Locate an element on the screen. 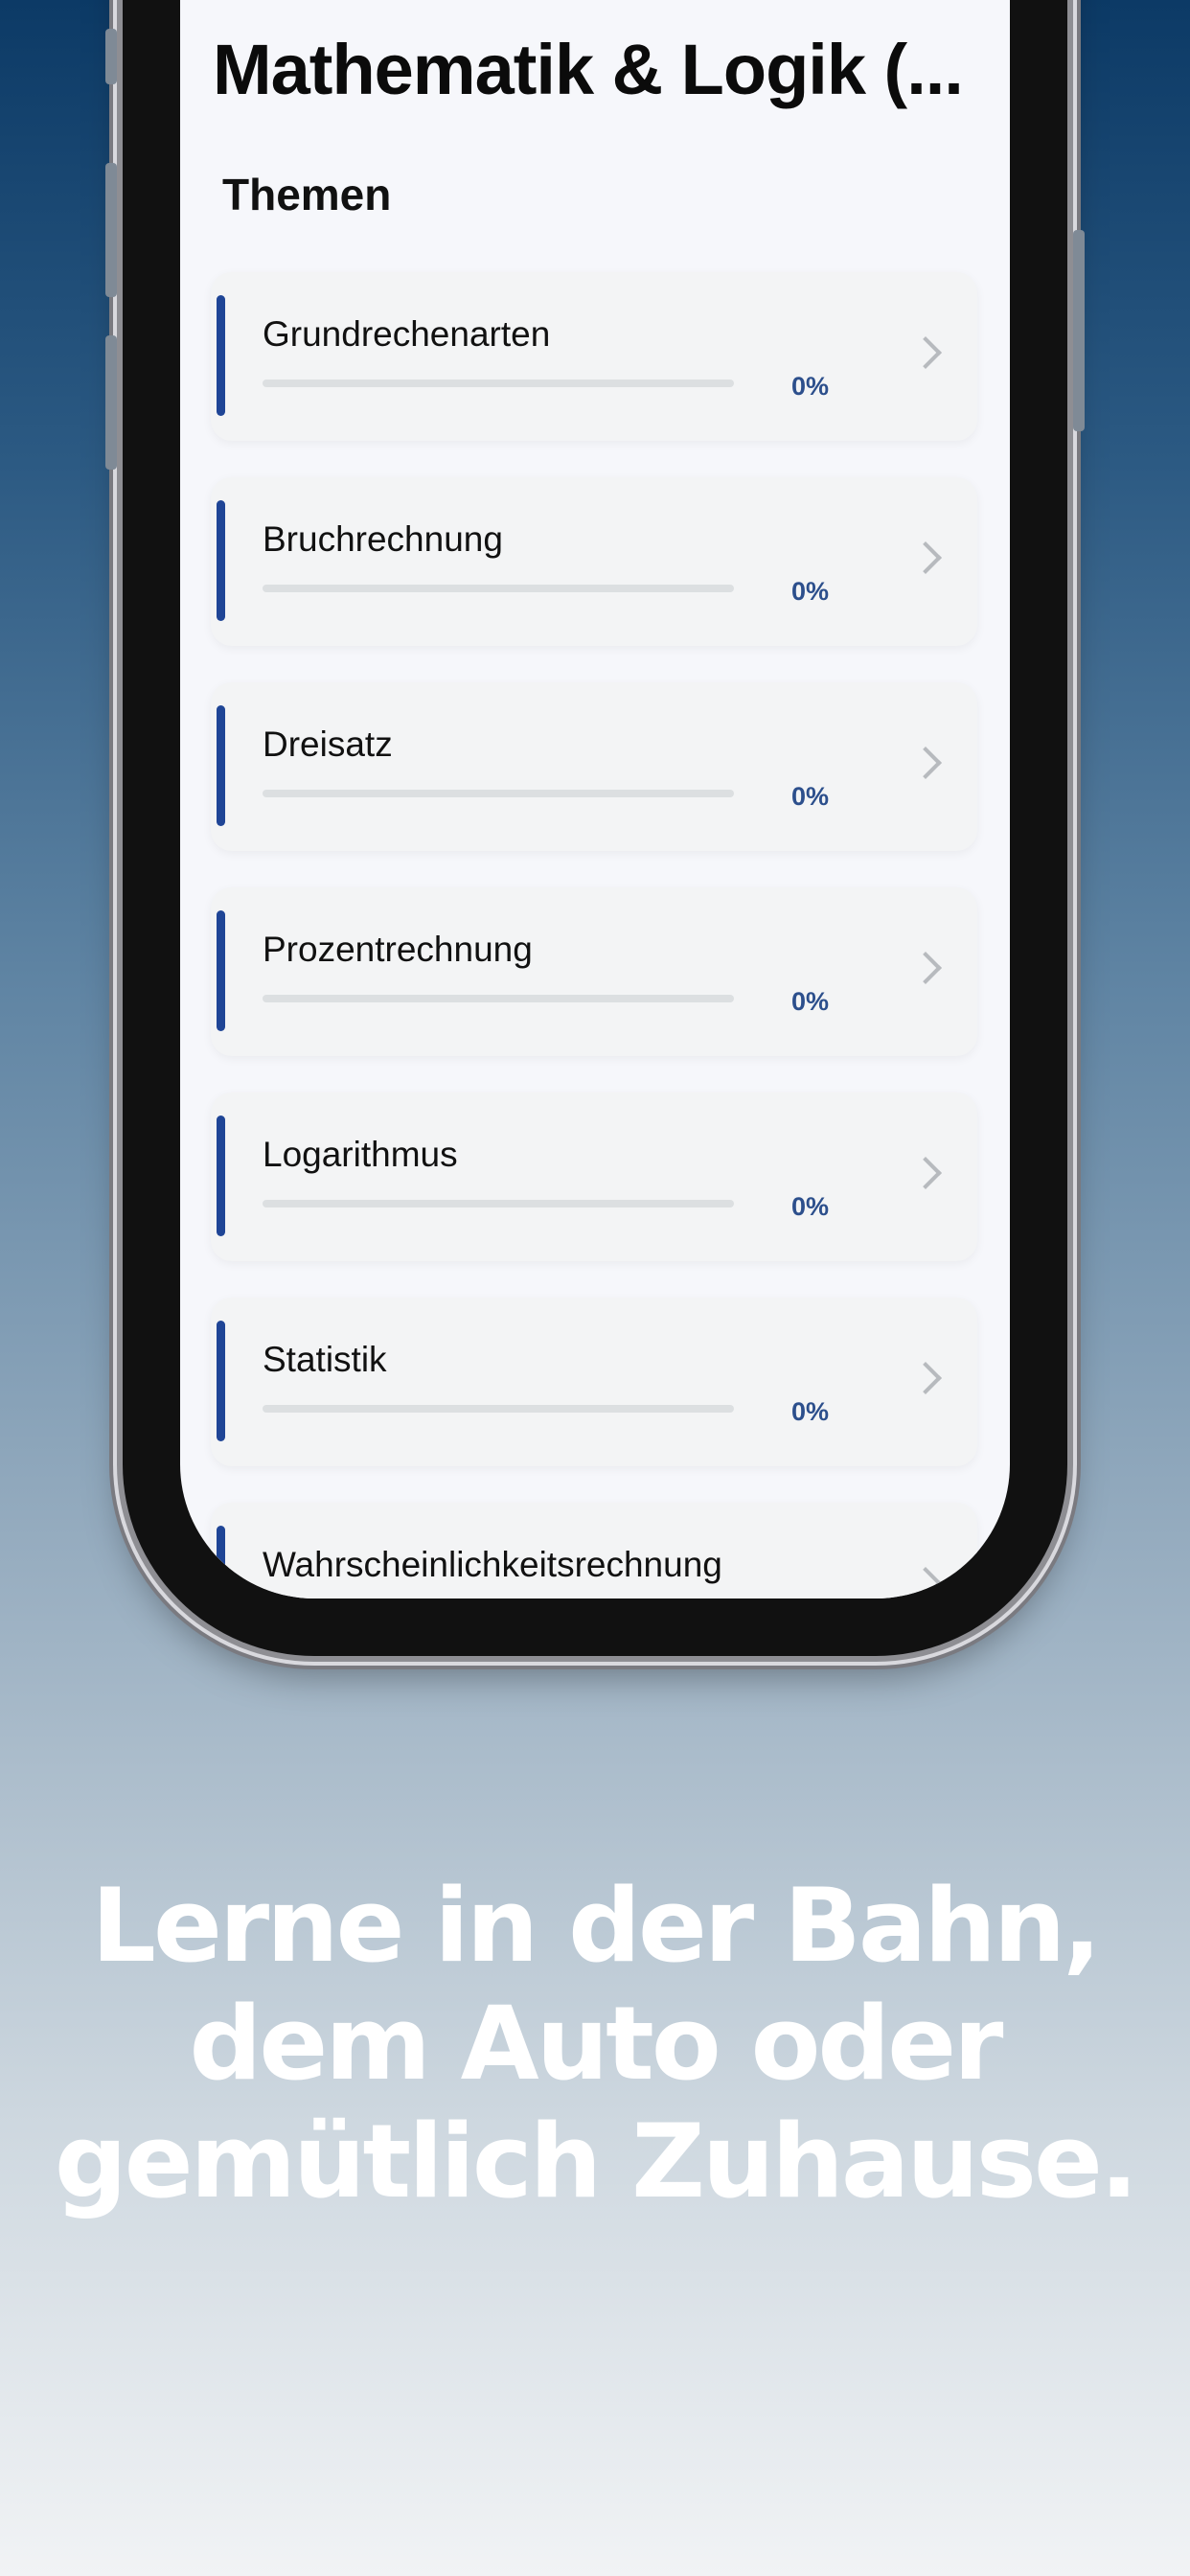 Image resolution: width=1190 pixels, height=2576 pixels. phone-volume-up-button is located at coordinates (111, 230).